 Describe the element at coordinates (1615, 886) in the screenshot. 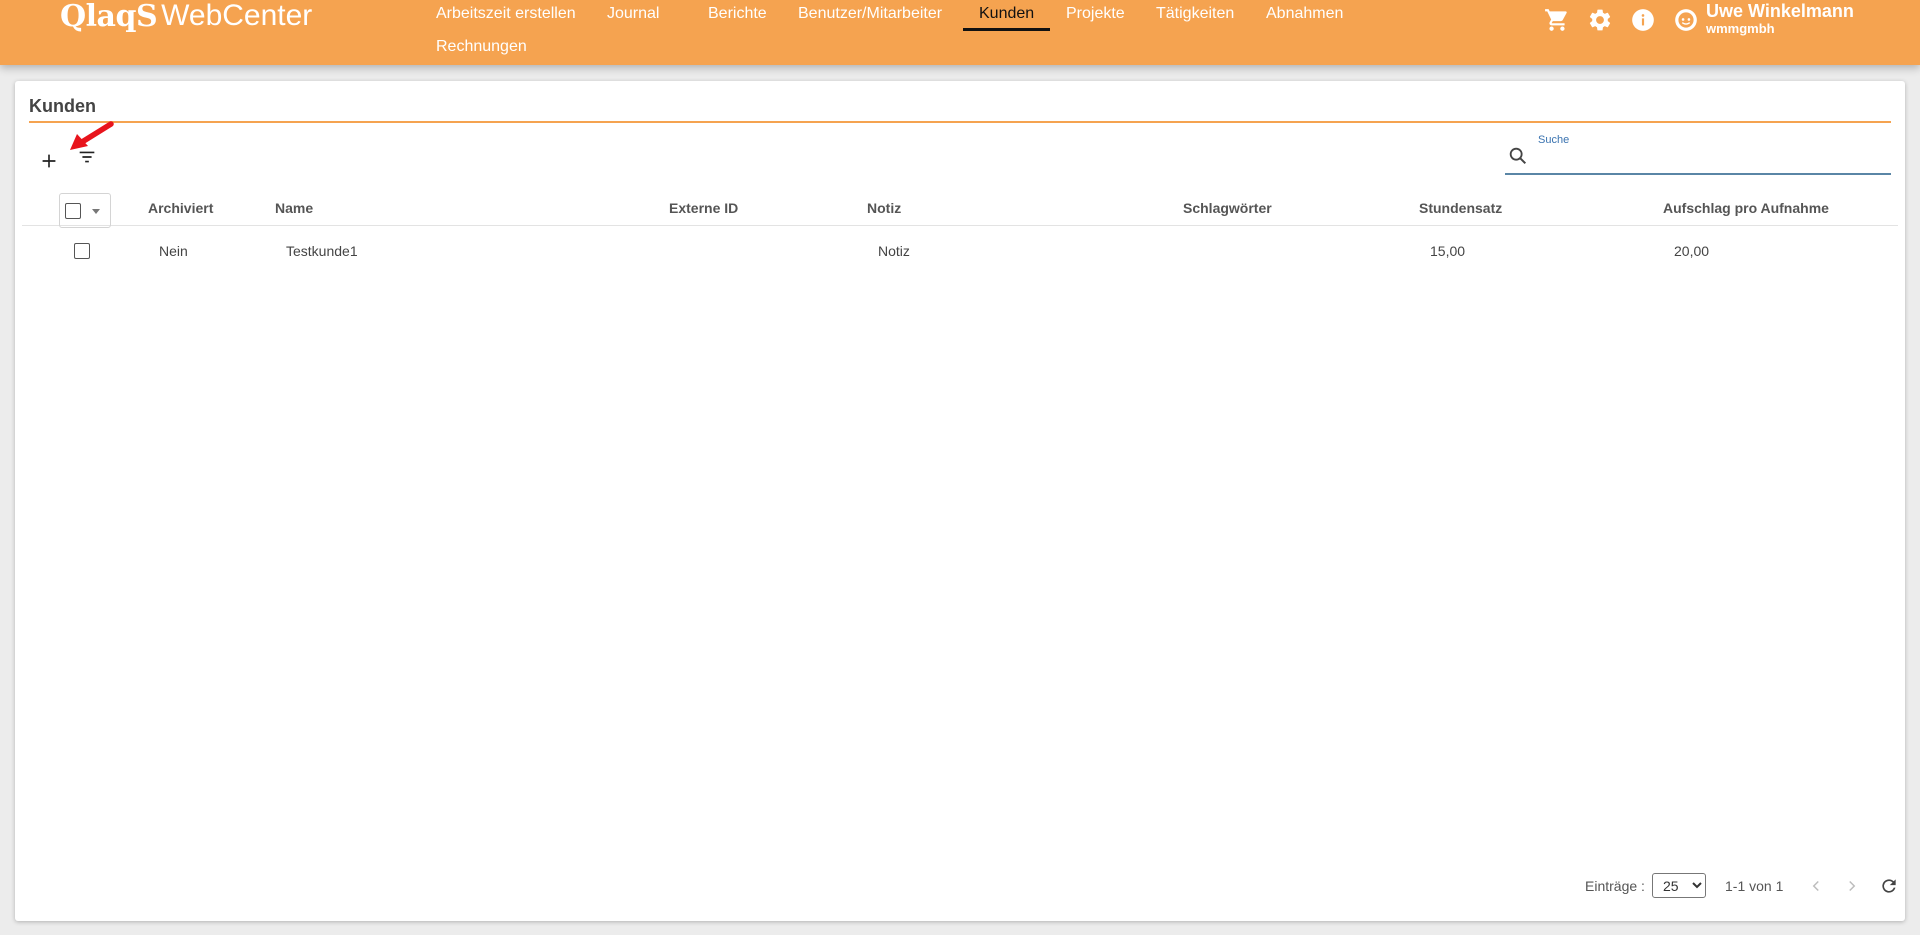

I see `entries-label: Einträge :` at that location.